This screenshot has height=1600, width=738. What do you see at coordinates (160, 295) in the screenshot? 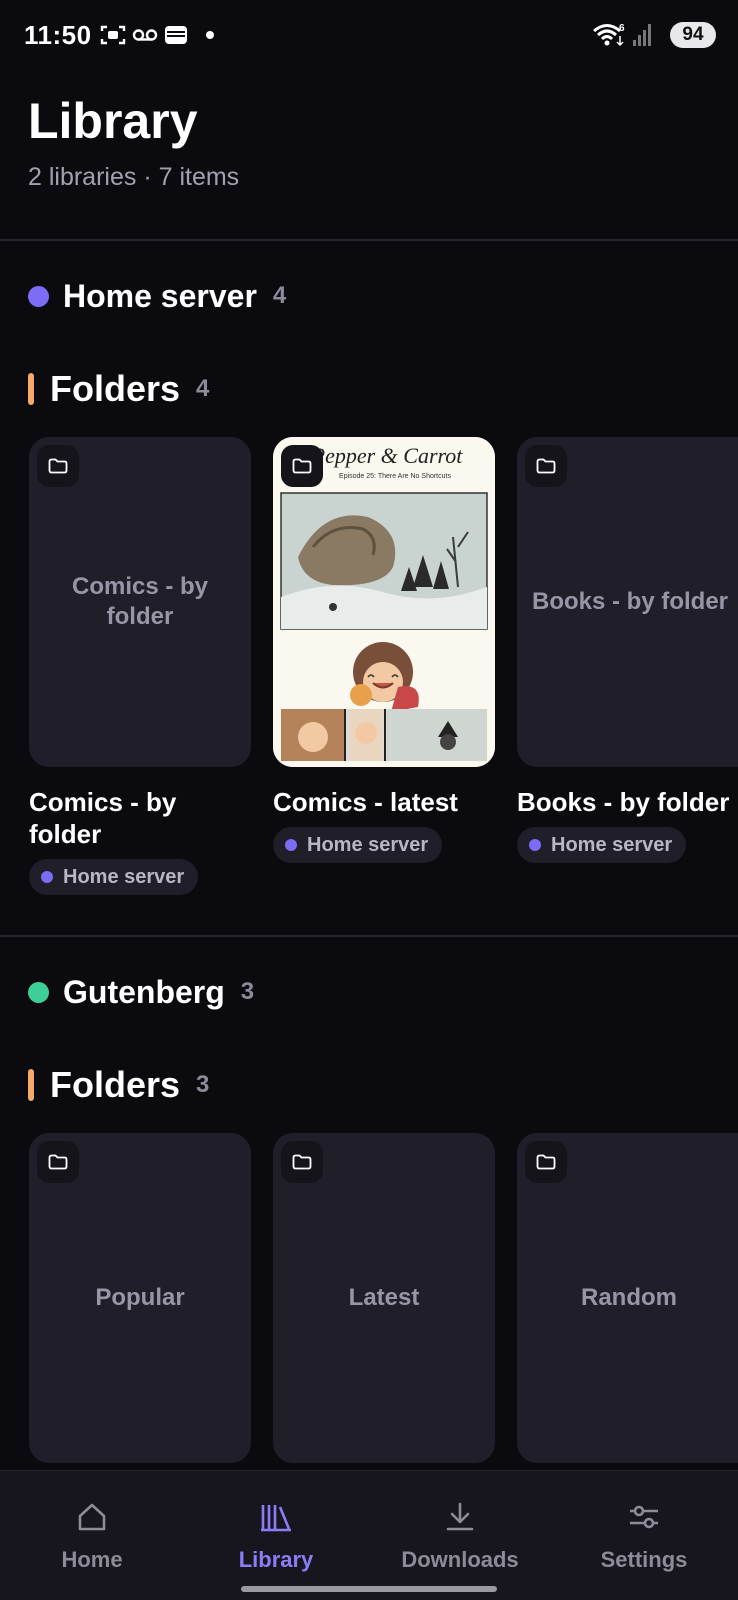
I see `library-name: Home server` at bounding box center [160, 295].